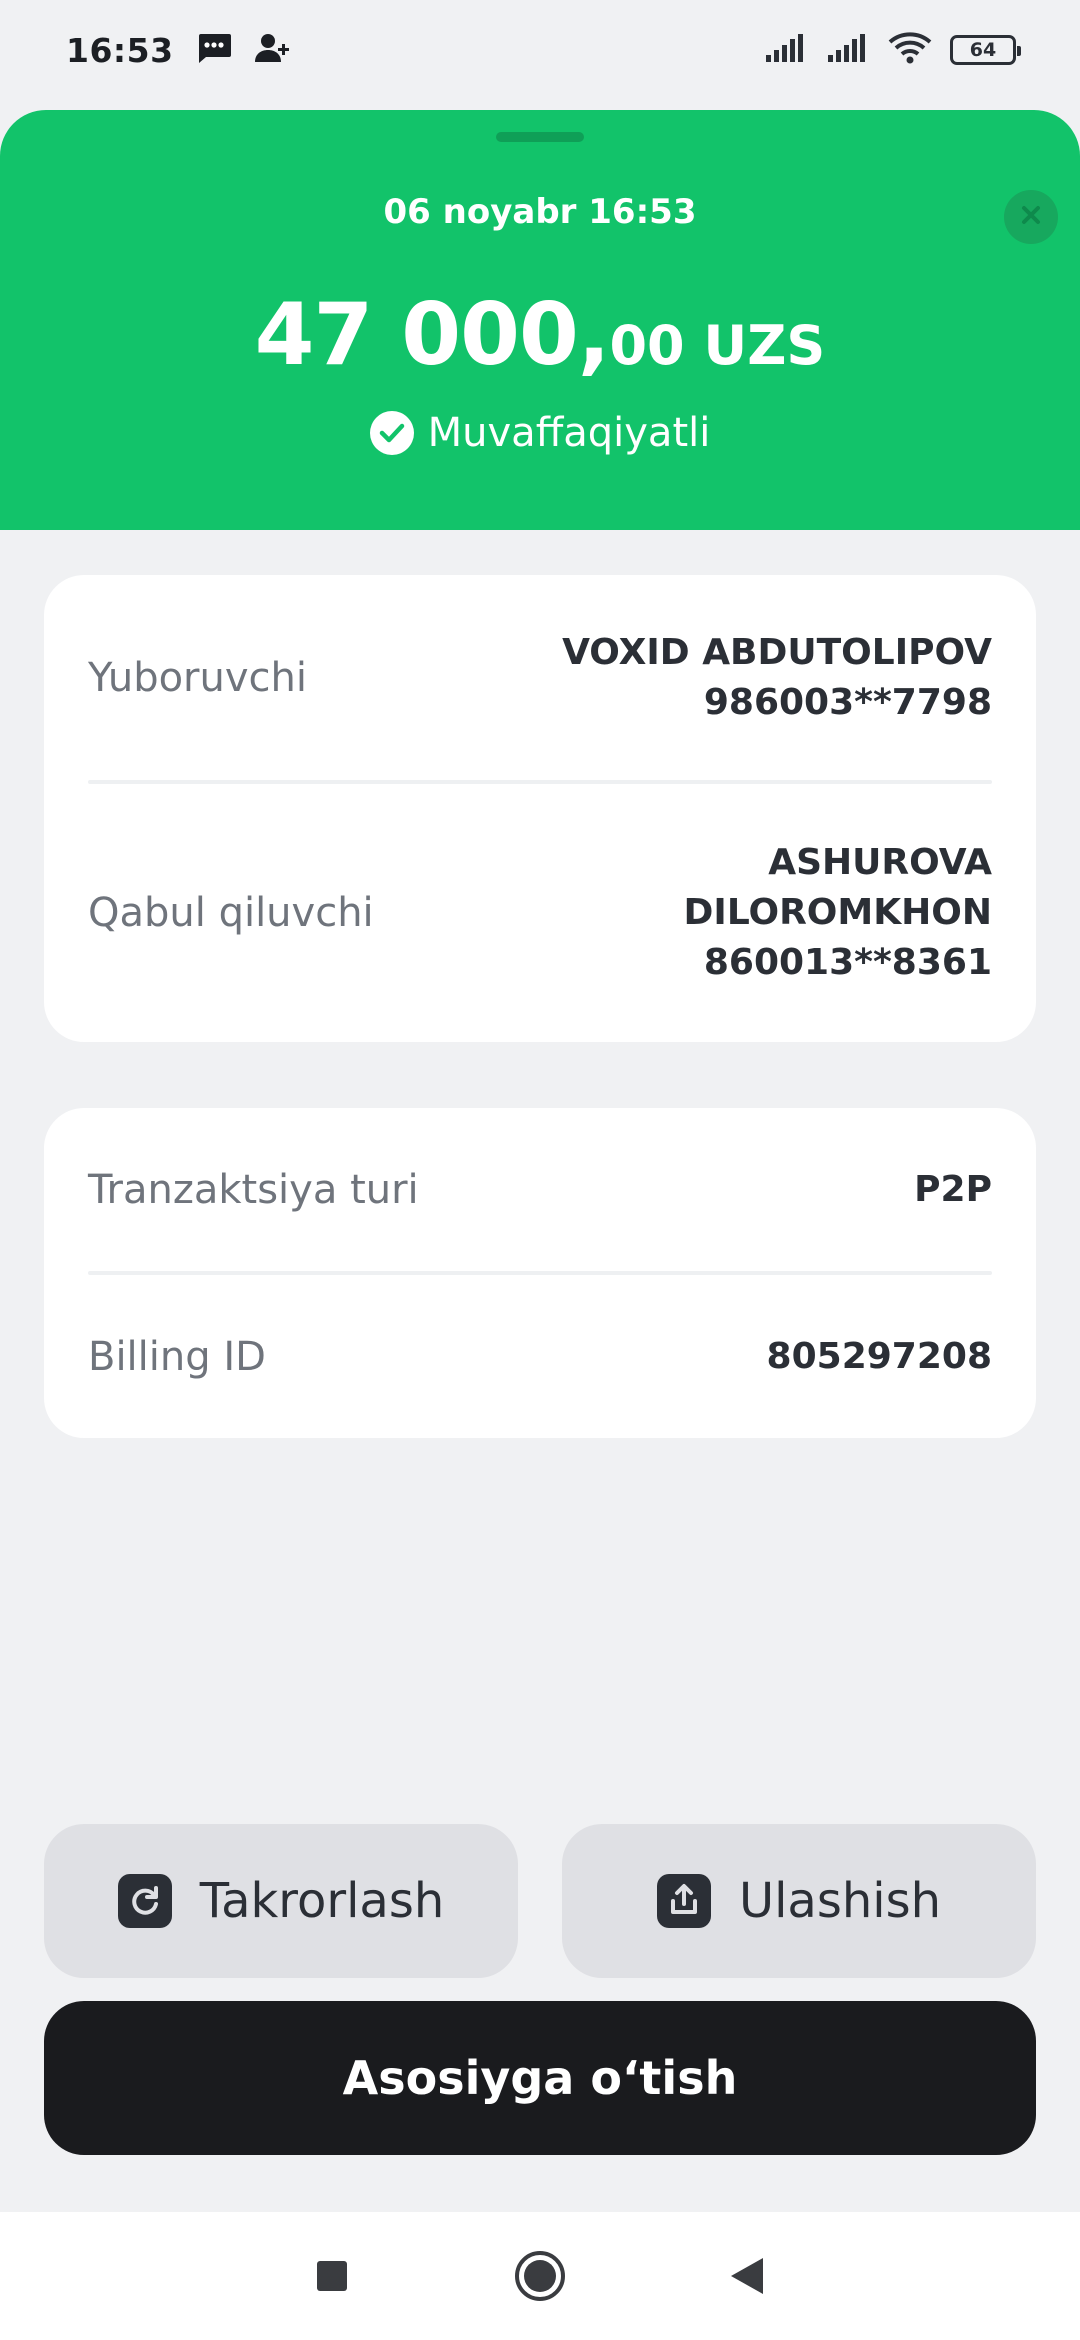  I want to click on drag-handle, so click(540, 137).